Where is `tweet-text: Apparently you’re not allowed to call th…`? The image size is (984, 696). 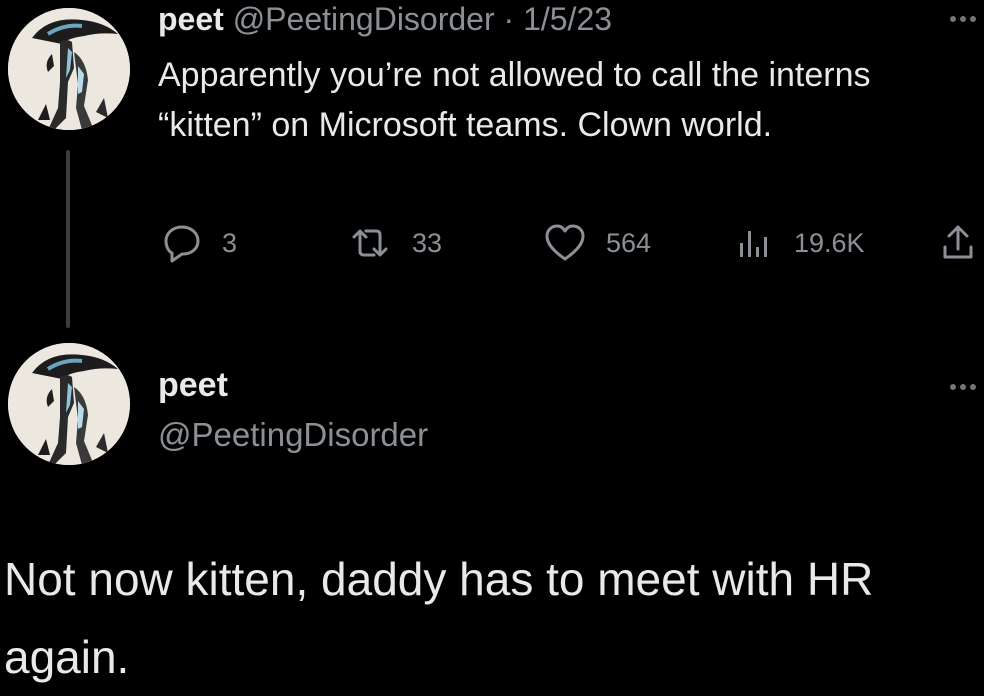
tweet-text: Apparently you’re not allowed to call th… is located at coordinates (514, 100).